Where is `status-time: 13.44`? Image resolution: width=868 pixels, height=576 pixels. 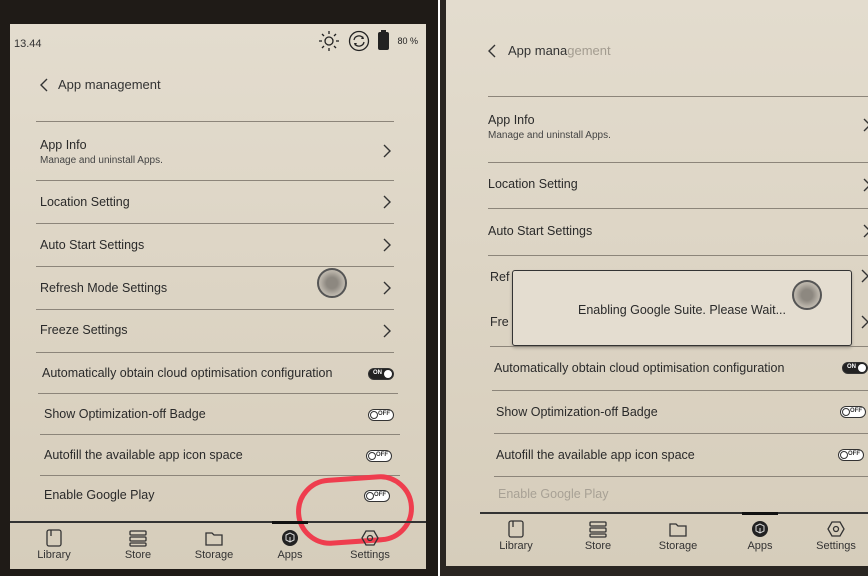 status-time: 13.44 is located at coordinates (28, 44).